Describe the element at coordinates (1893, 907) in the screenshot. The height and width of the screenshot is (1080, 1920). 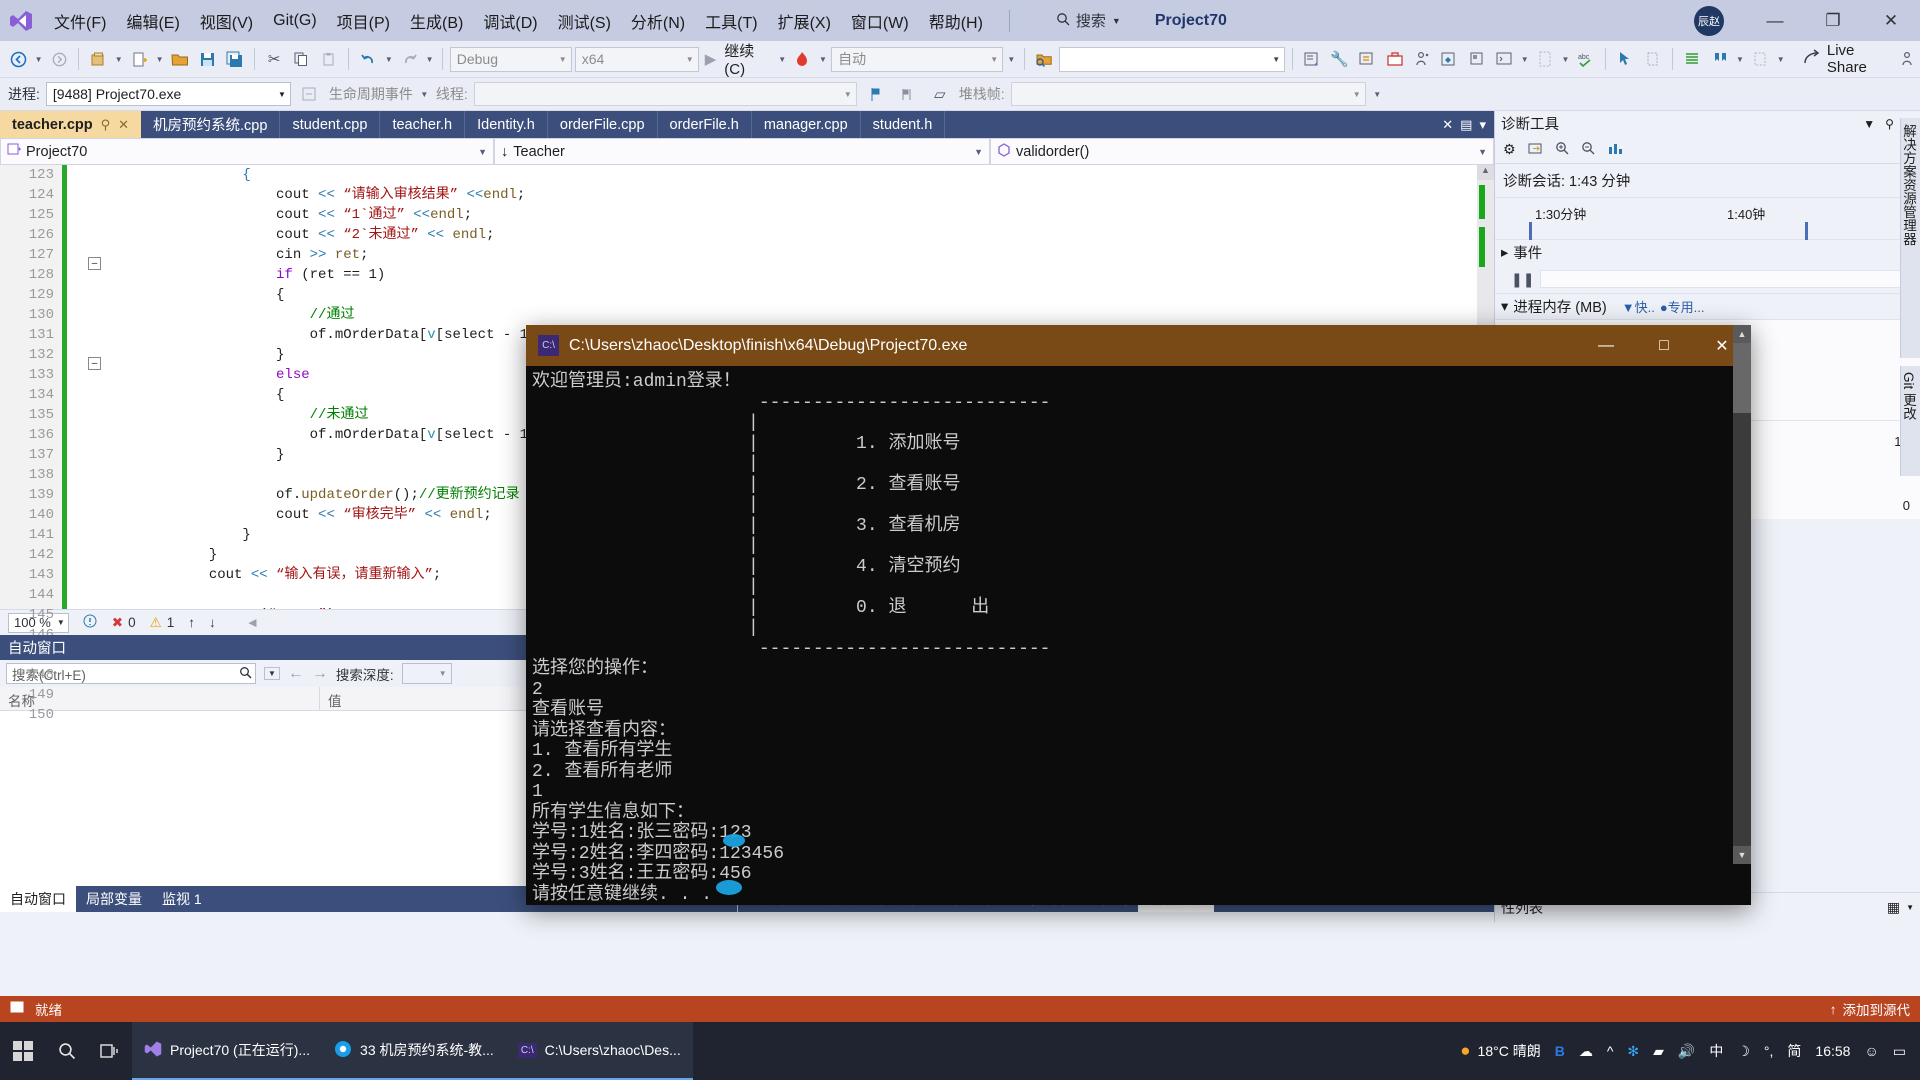
I see `property-grid-icon: ▦` at that location.